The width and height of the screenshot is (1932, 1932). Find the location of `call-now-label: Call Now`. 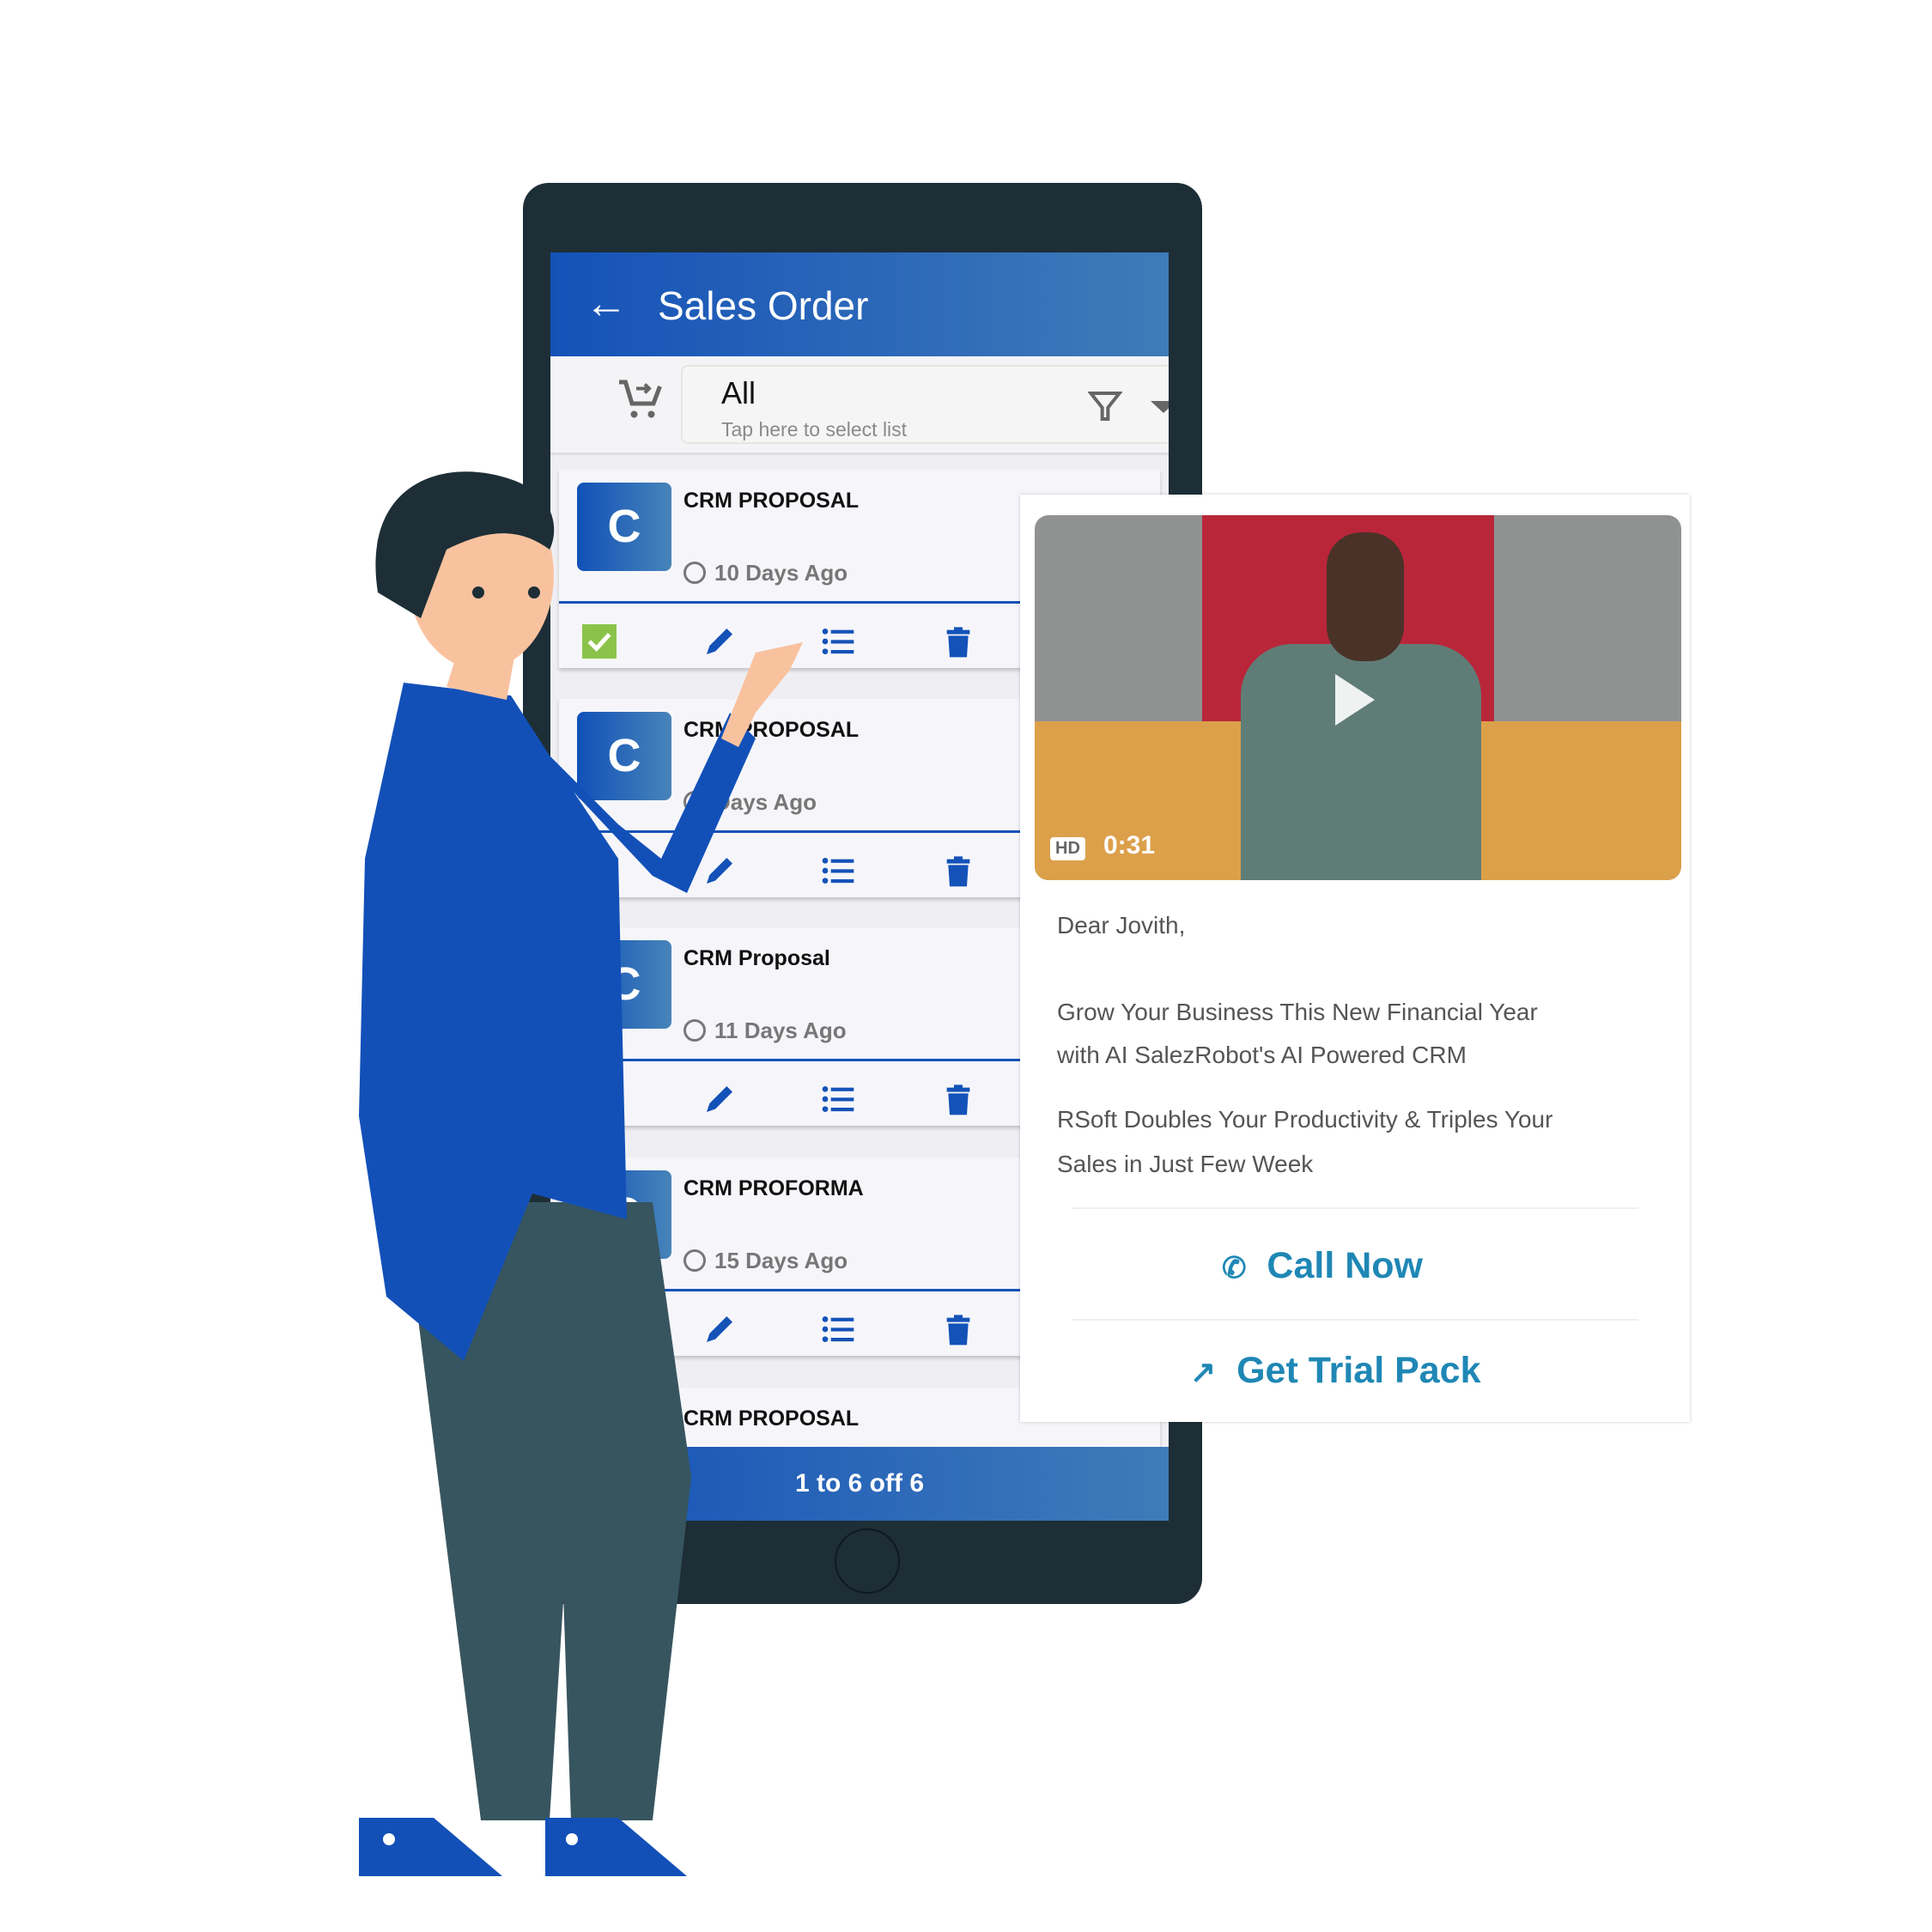

call-now-label: Call Now is located at coordinates (1345, 1265).